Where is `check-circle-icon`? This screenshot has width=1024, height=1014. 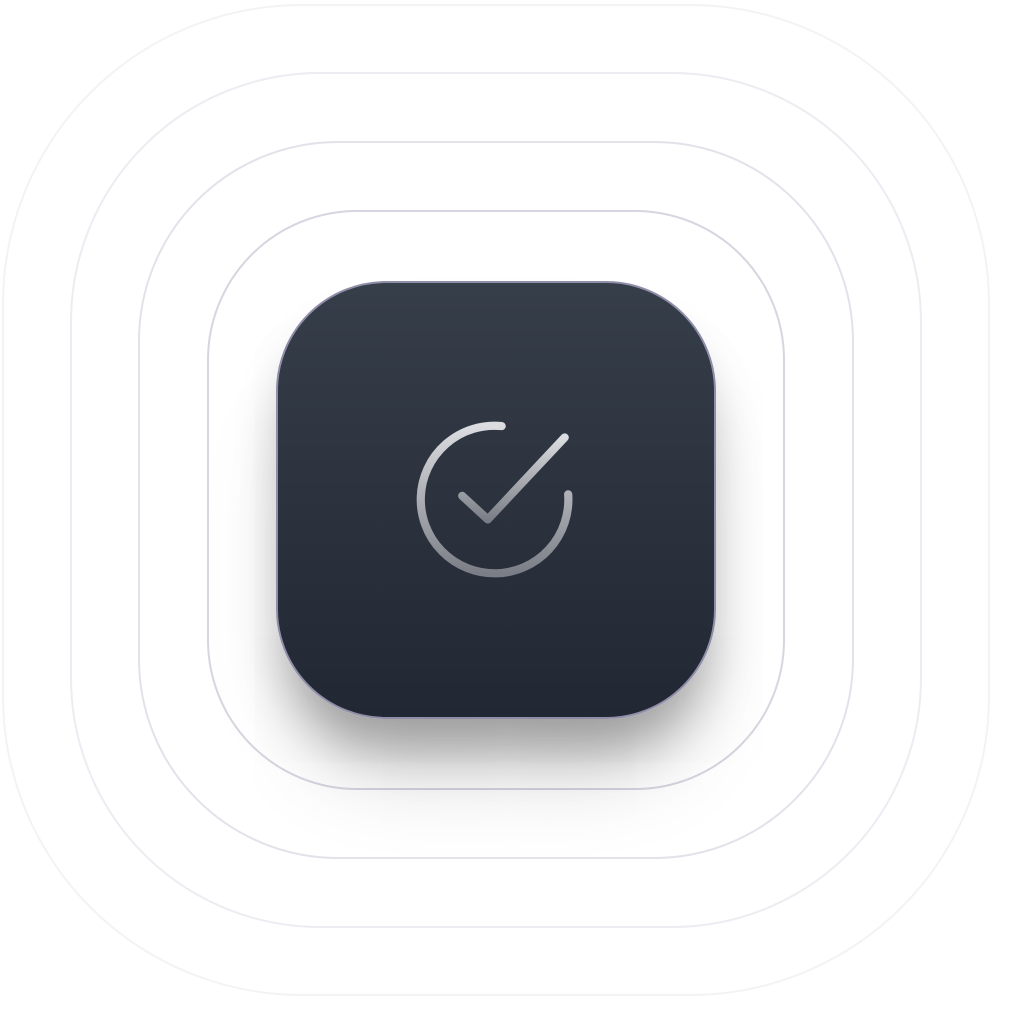
check-circle-icon is located at coordinates (494, 499).